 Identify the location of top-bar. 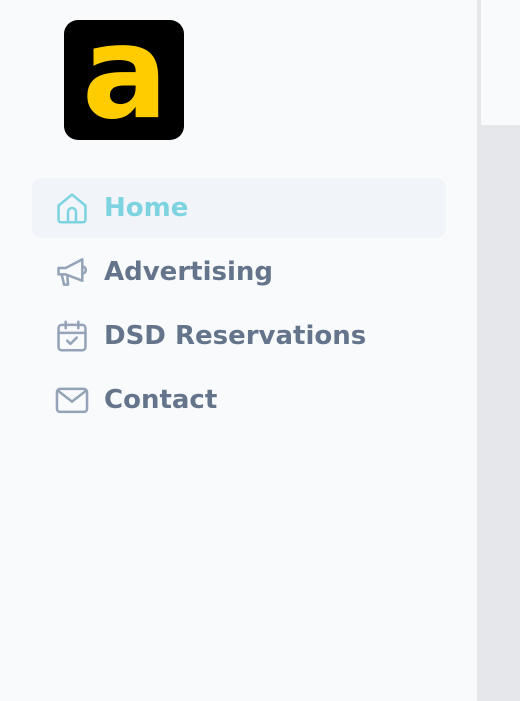
(500, 63).